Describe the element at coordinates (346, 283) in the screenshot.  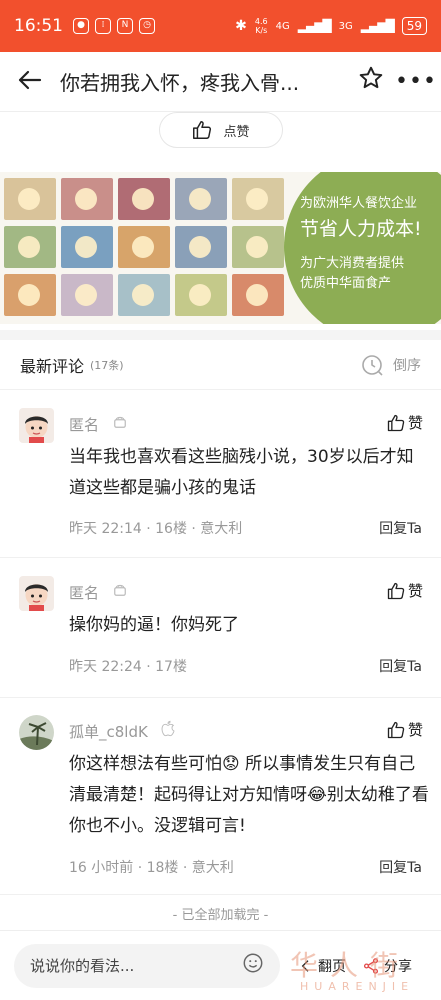
I see `ad-text-line: 优质中华面食产` at that location.